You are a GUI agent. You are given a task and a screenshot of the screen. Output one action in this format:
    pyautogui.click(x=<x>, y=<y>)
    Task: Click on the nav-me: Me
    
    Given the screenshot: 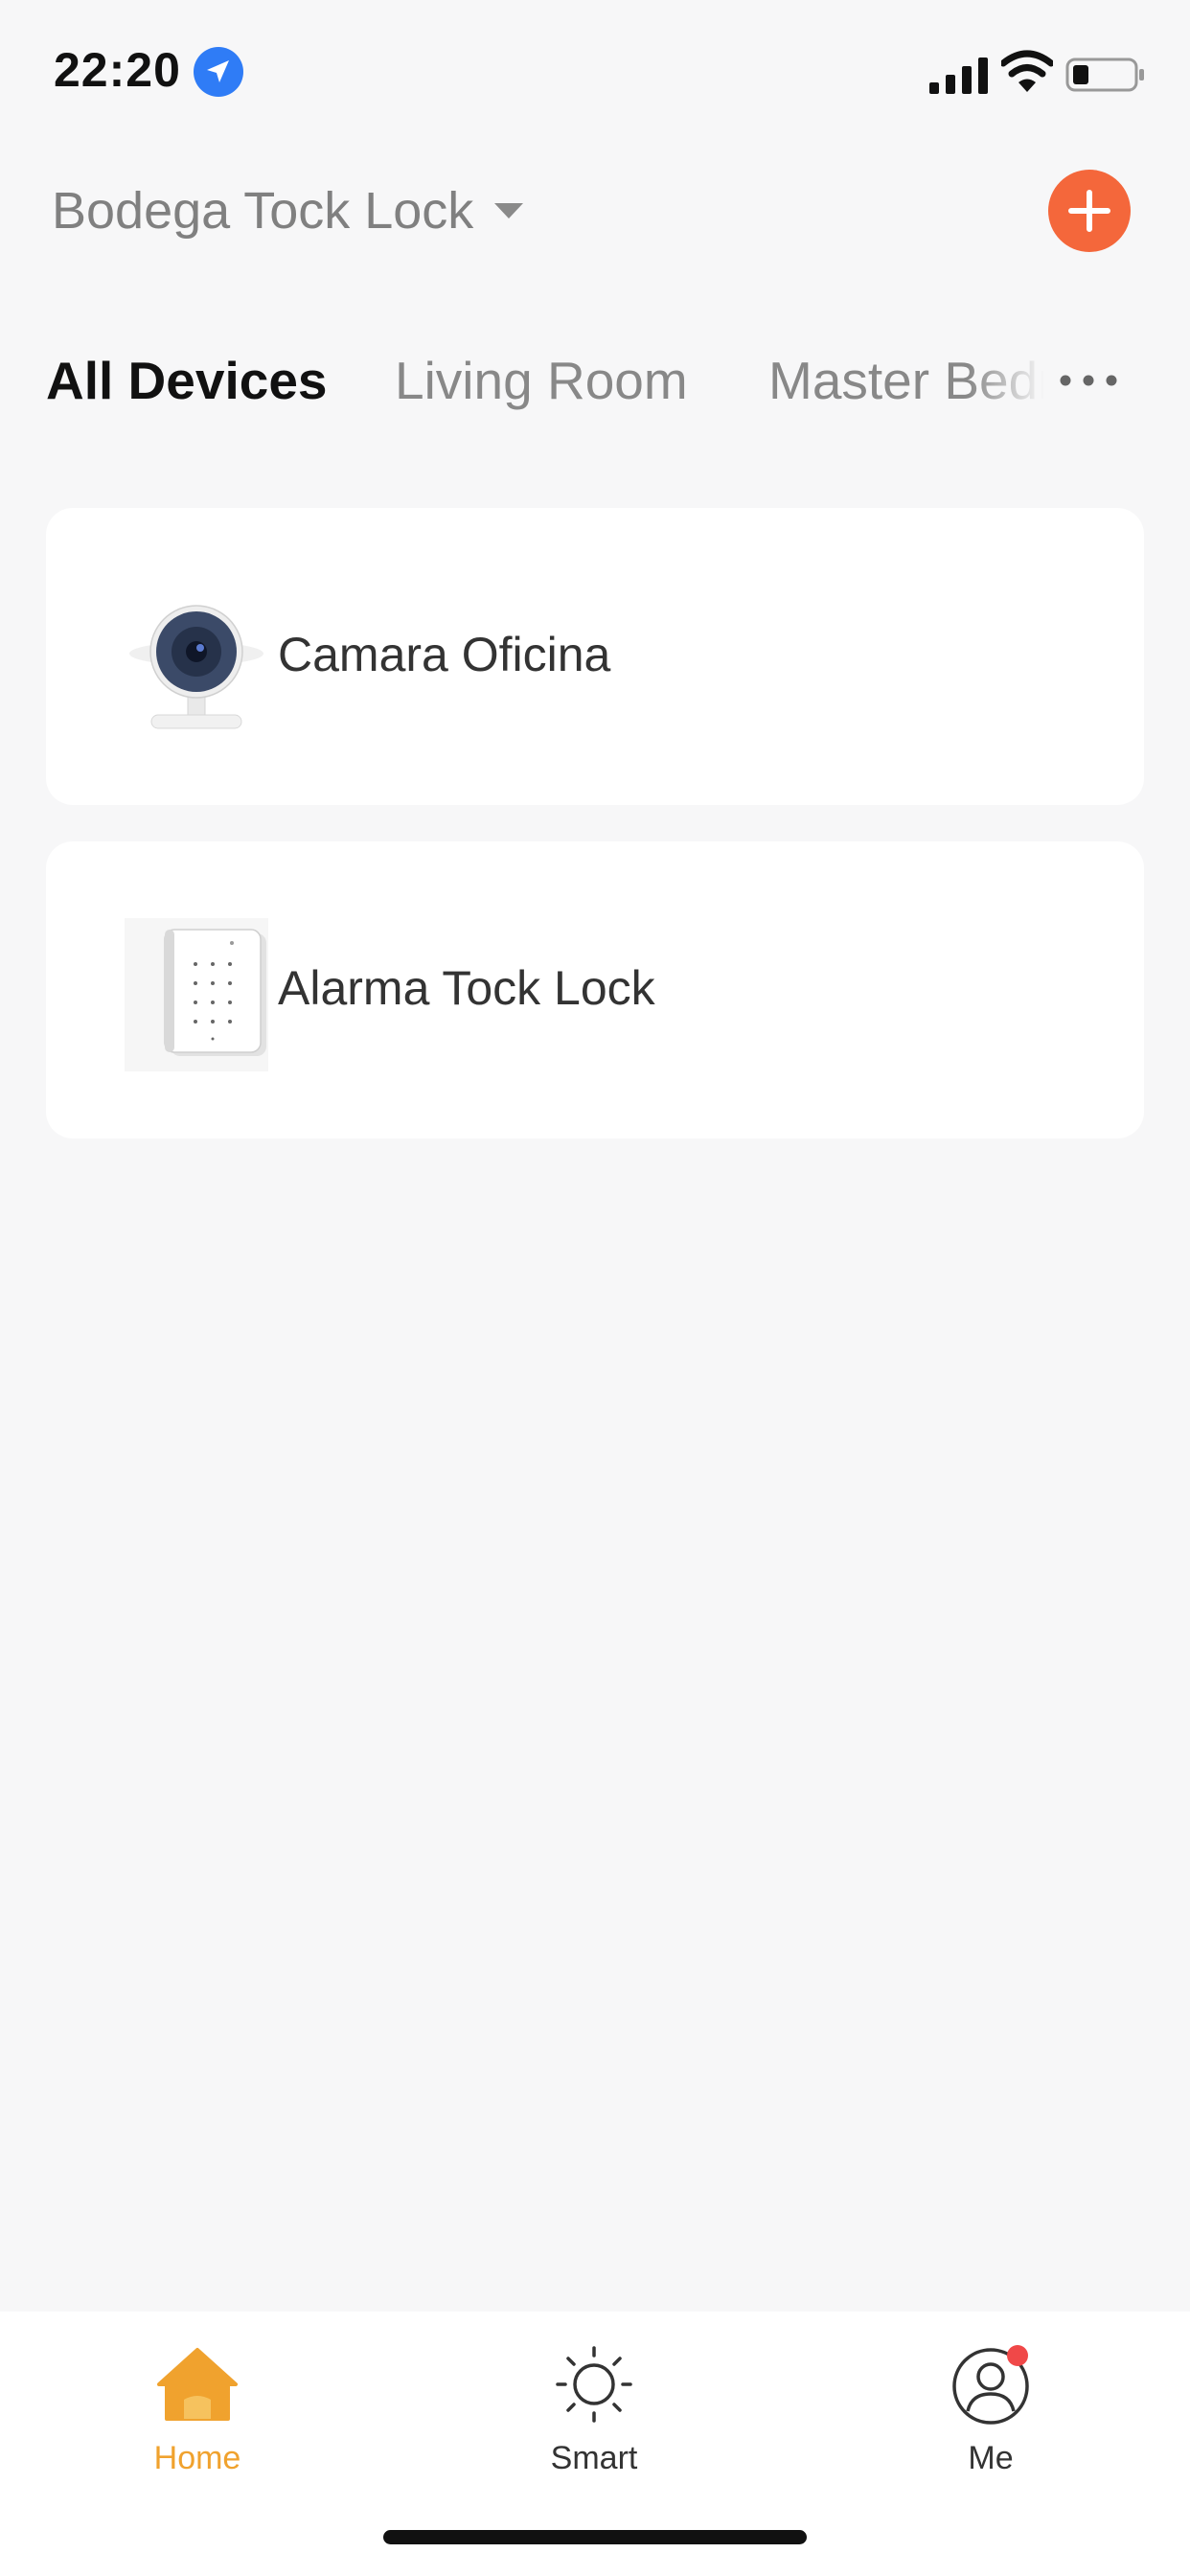 What is the action you would take?
    pyautogui.click(x=991, y=2404)
    